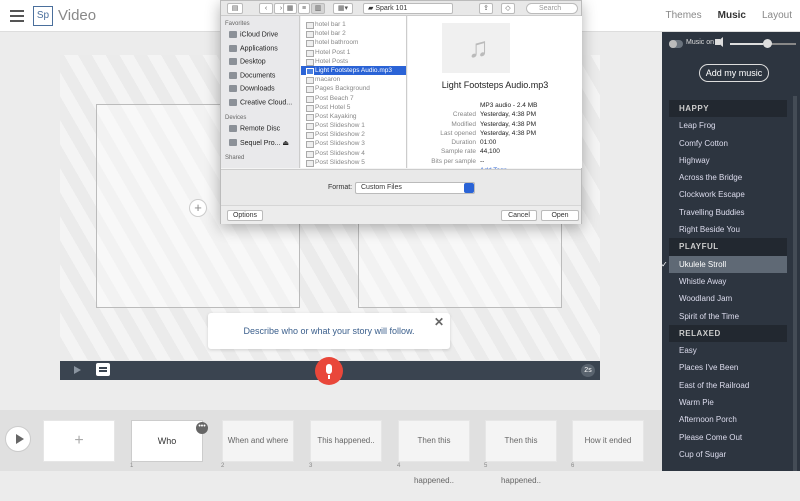 This screenshot has width=800, height=501. Describe the element at coordinates (260, 50) in the screenshot. I see `sidebar-item-applications: Applications` at that location.